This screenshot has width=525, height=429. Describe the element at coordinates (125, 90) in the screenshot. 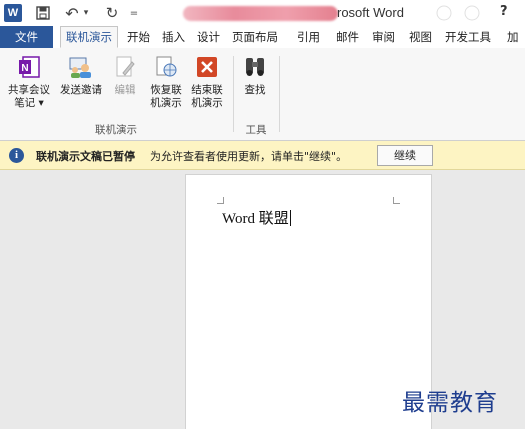

I see `edit-label: 编辑` at that location.